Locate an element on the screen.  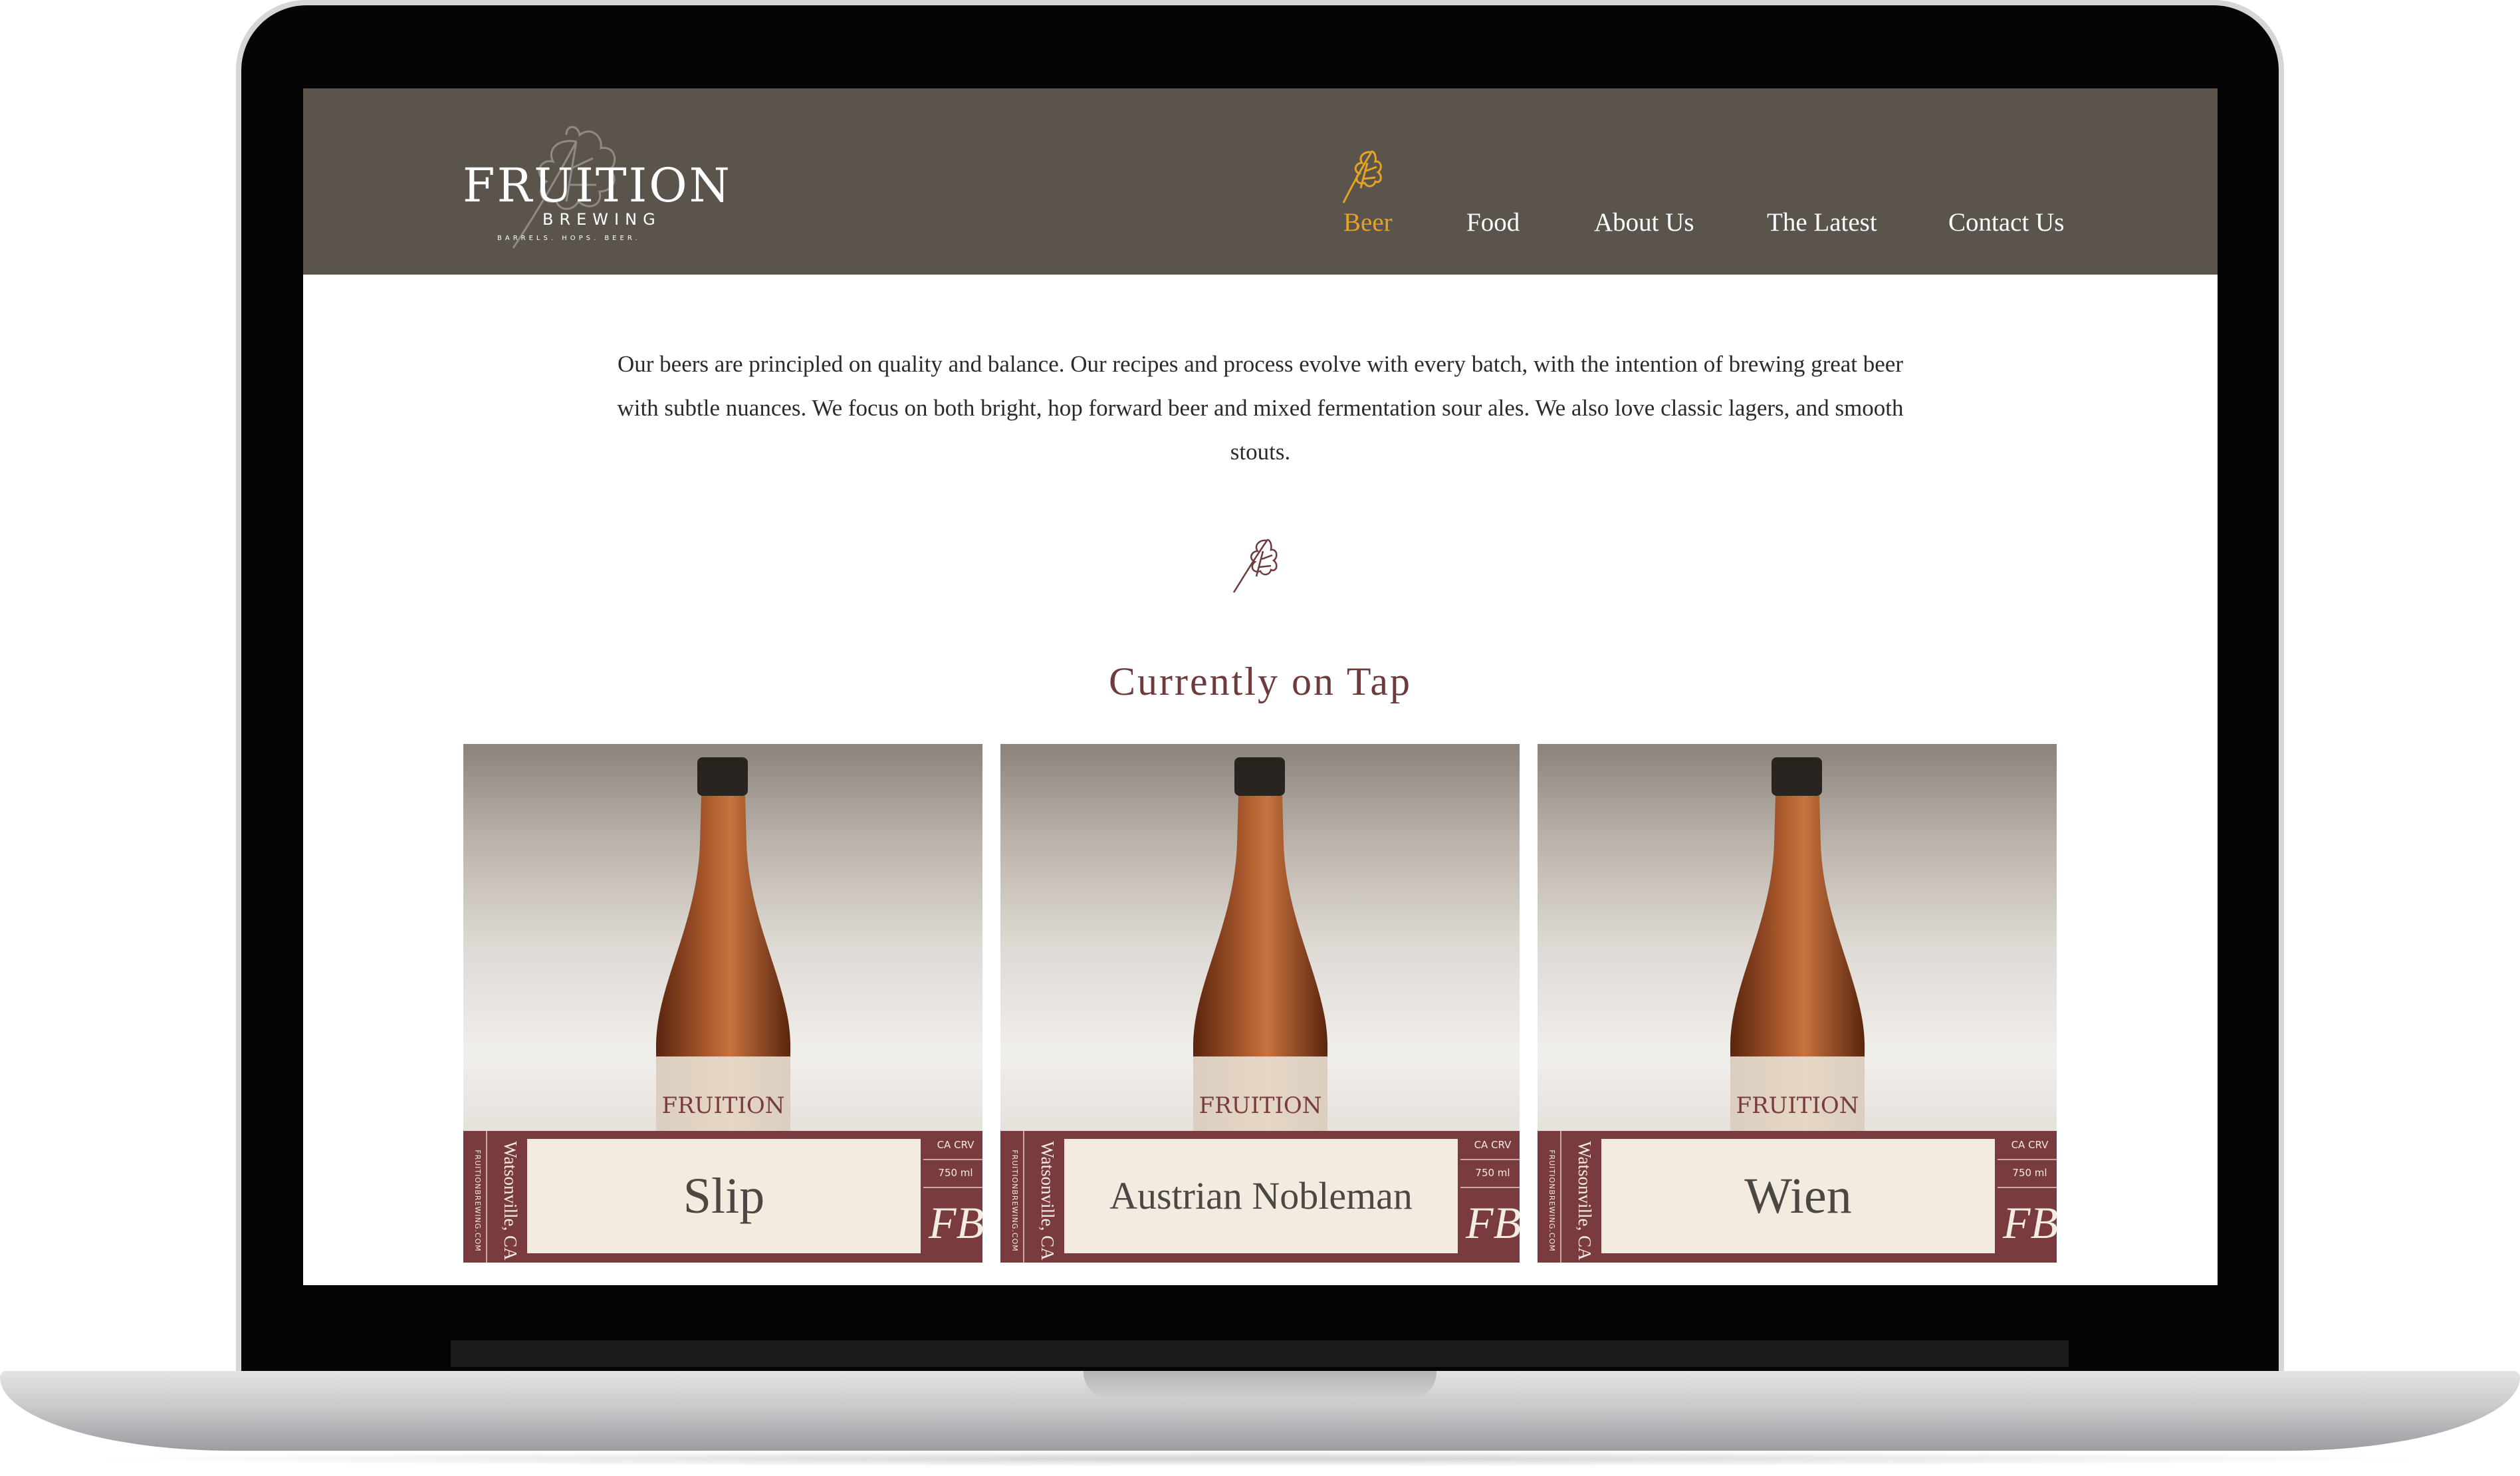
beer-name: Wien is located at coordinates (1798, 1196).